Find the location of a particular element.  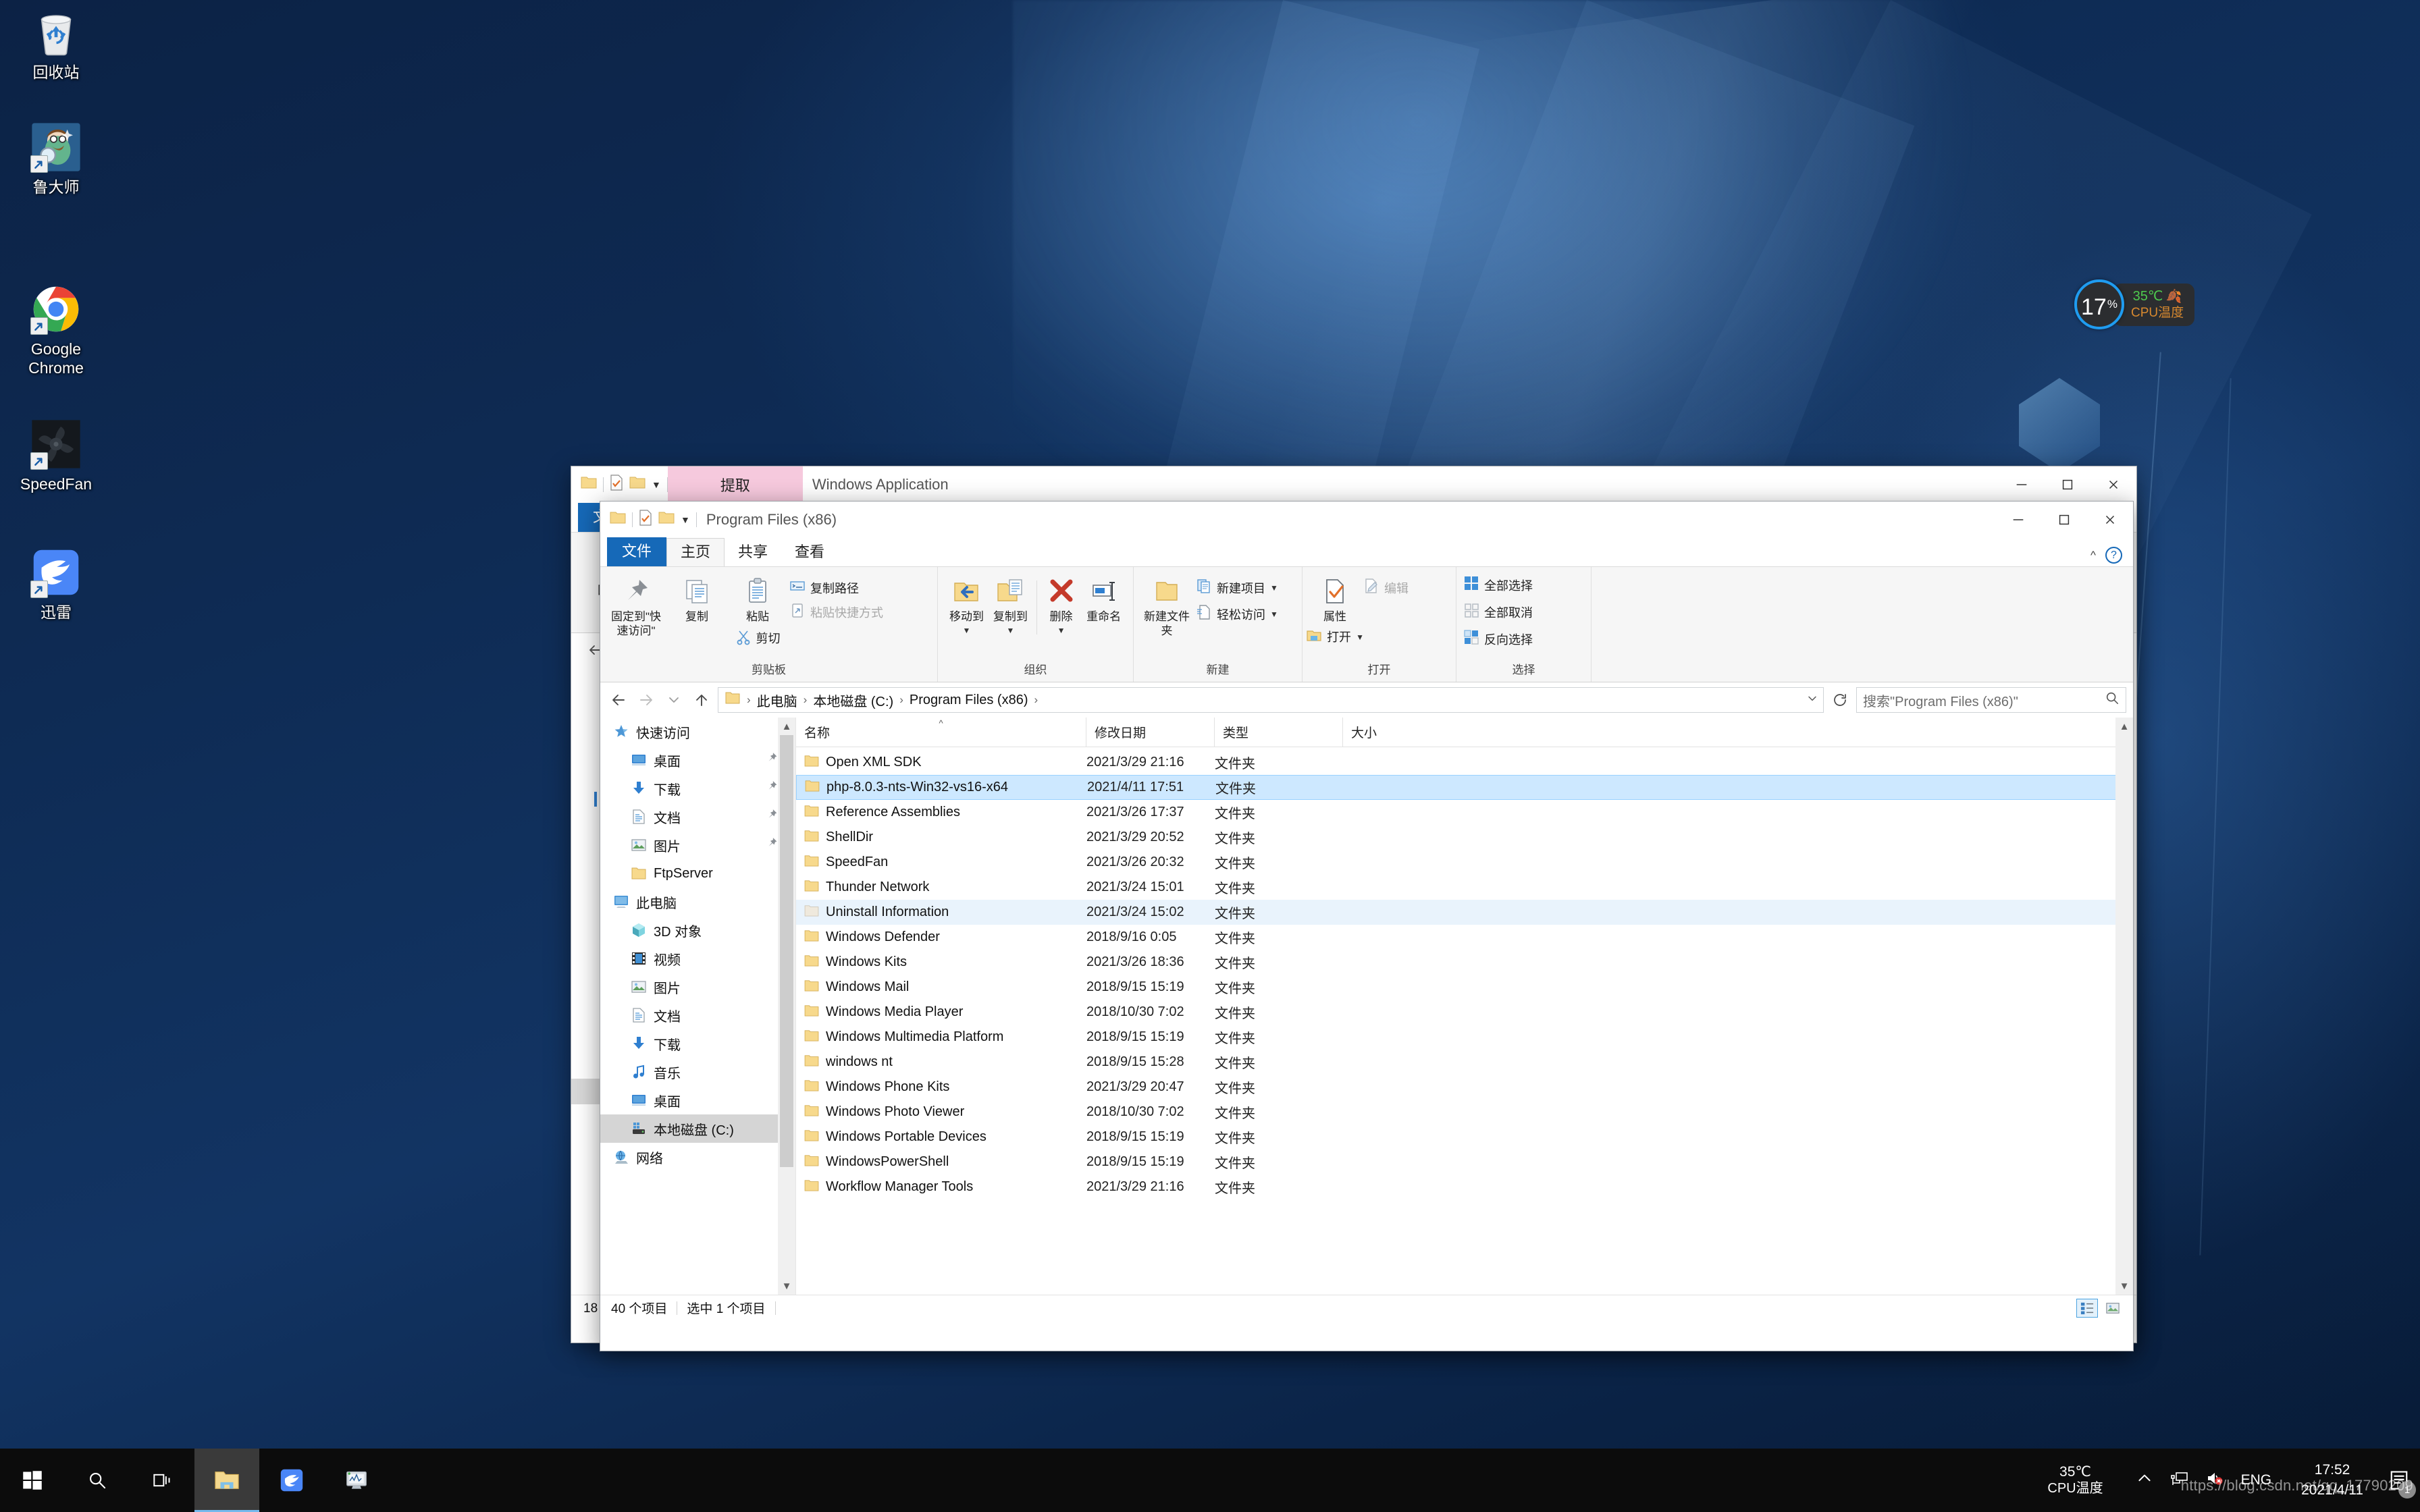

file-row: SpeedFan 2021/3/26 20:32 文件夹 is located at coordinates (1464, 862).